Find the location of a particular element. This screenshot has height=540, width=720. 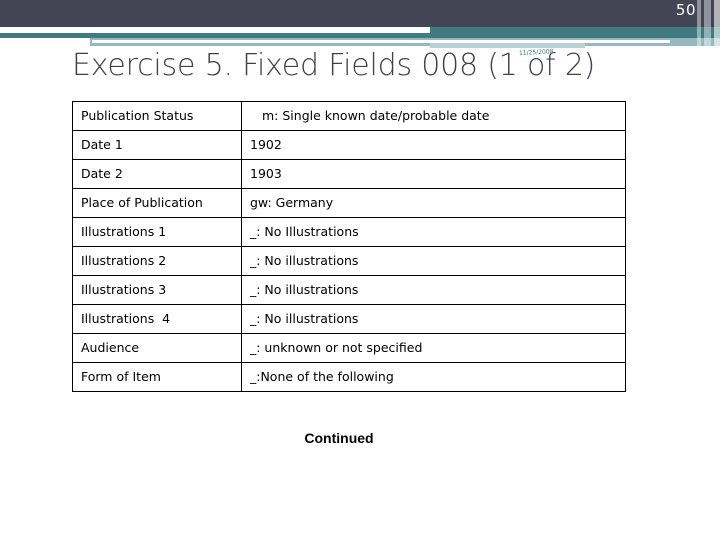

field-label: Date 1 is located at coordinates (157, 145).